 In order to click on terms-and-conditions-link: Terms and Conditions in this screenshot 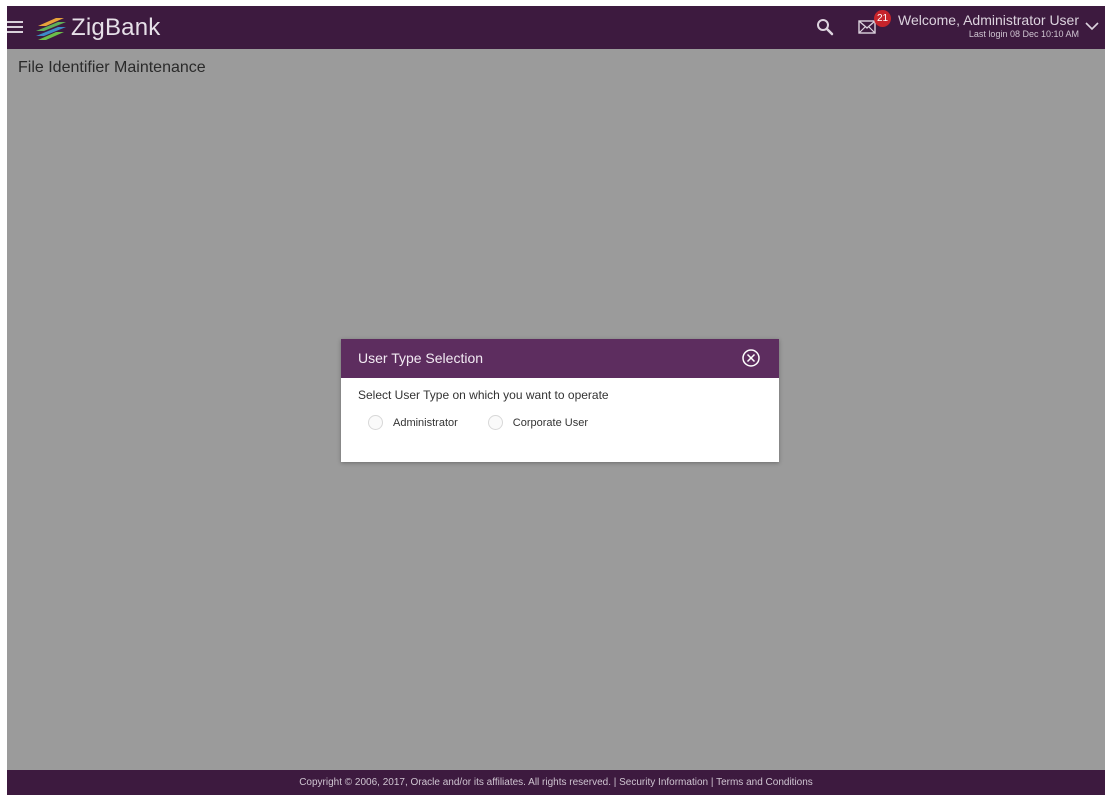, I will do `click(764, 782)`.